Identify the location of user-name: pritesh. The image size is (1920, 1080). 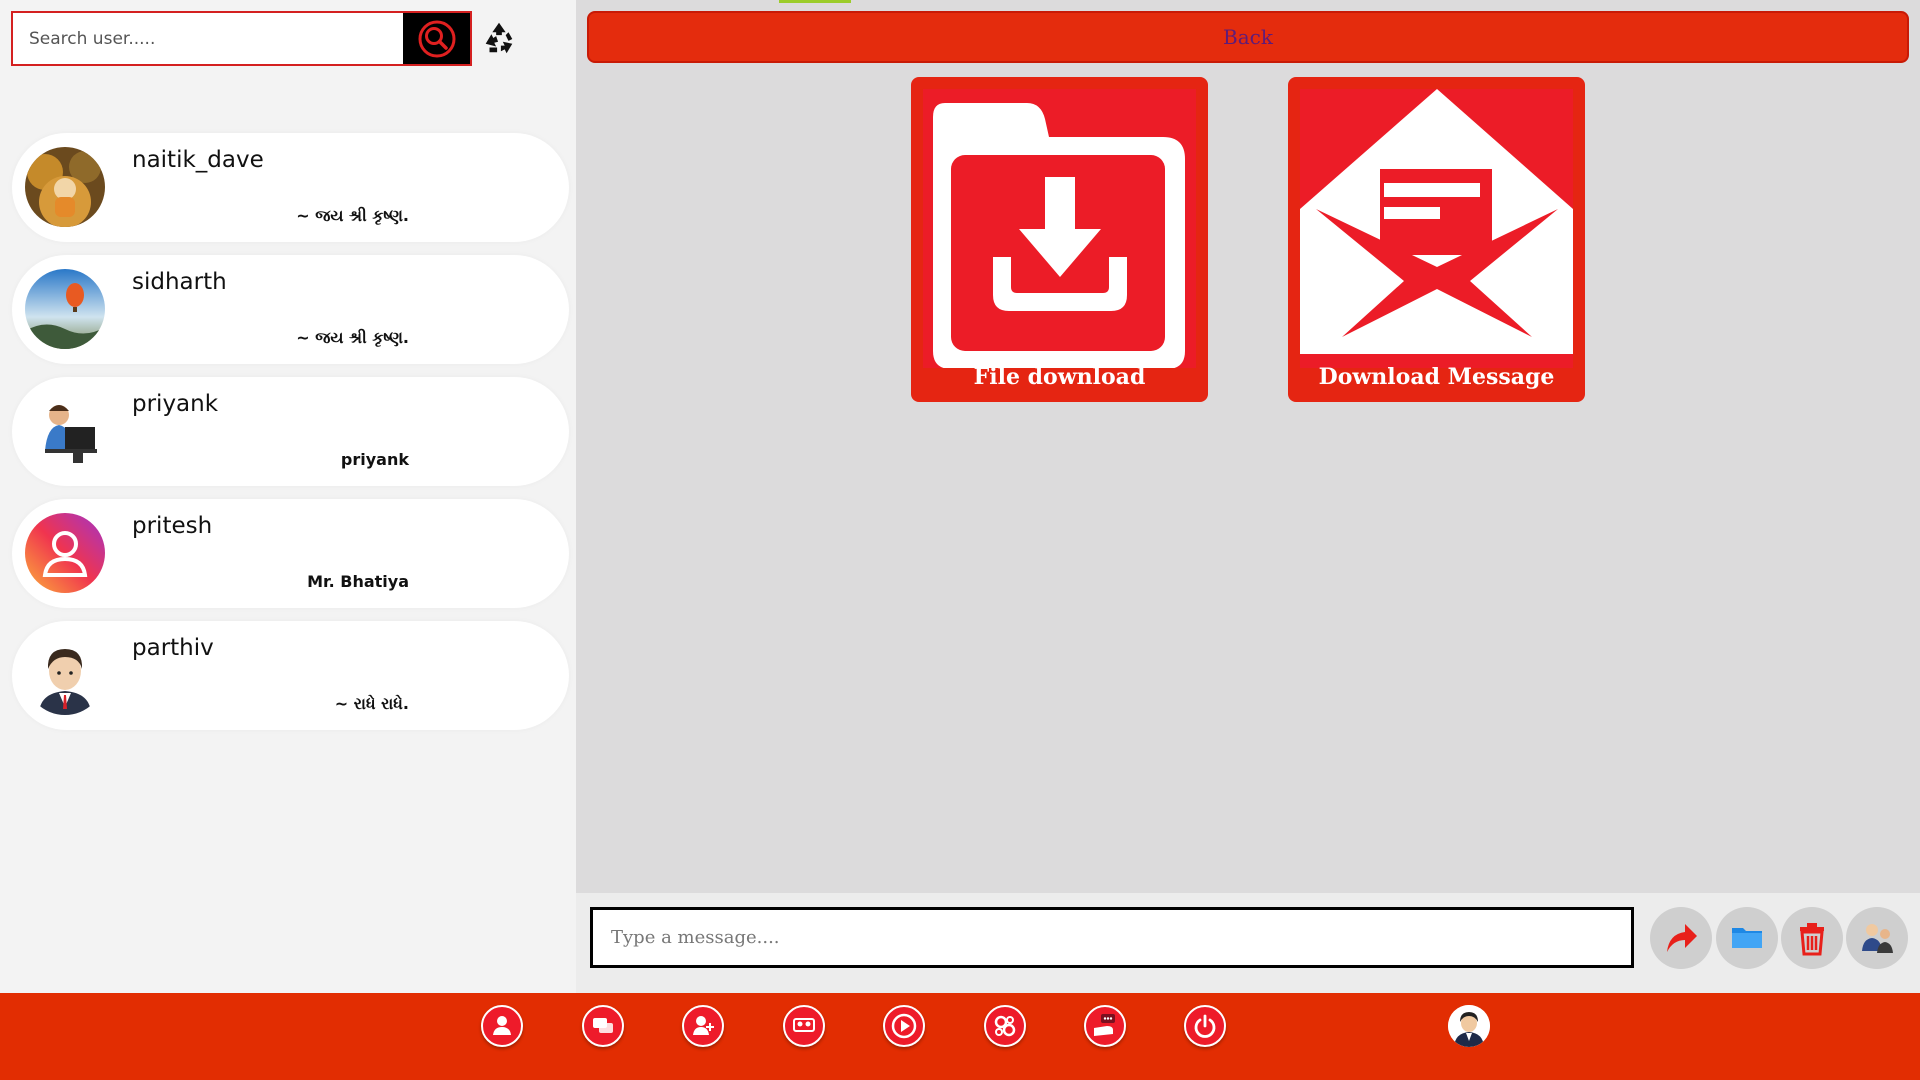
(172, 526).